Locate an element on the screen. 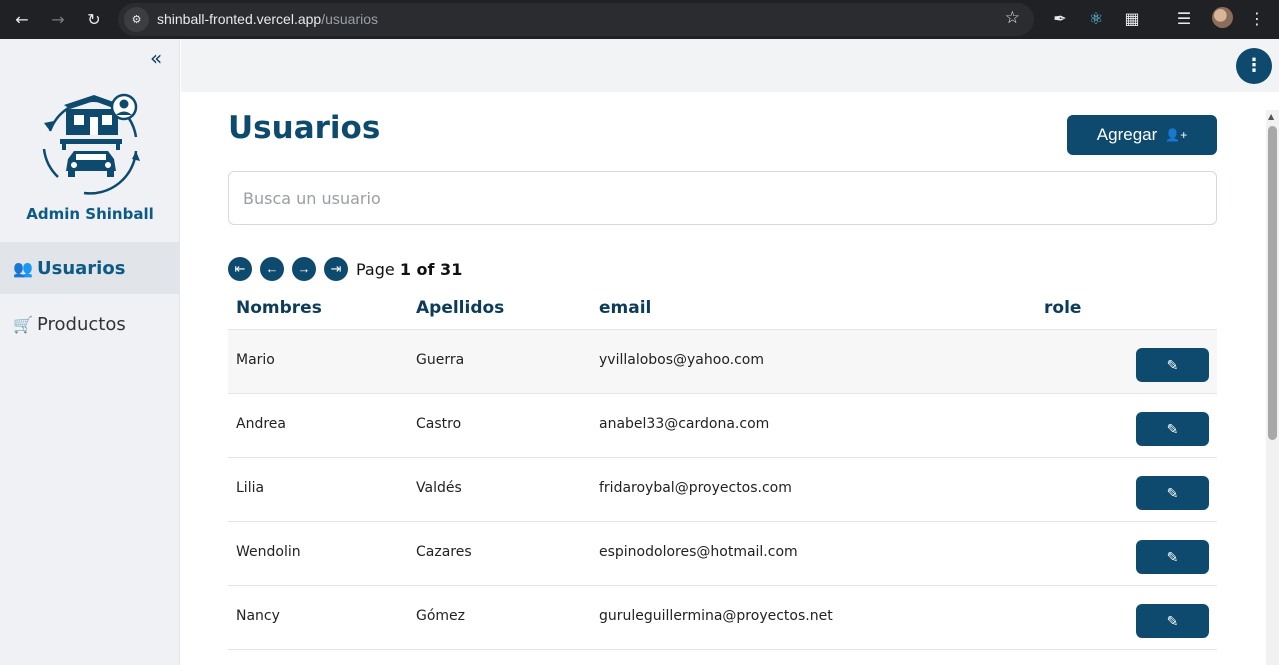  cell-apellidos: Valdés is located at coordinates (439, 488).